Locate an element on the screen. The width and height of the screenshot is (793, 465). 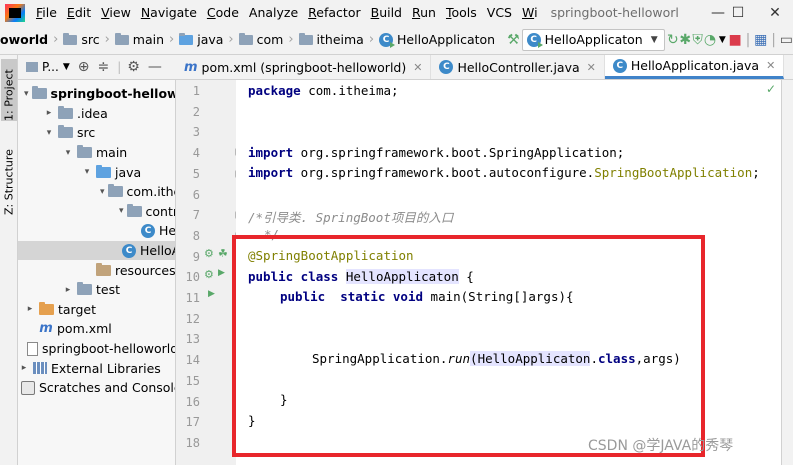
tree-item: ▸ .idea is located at coordinates (96, 114).